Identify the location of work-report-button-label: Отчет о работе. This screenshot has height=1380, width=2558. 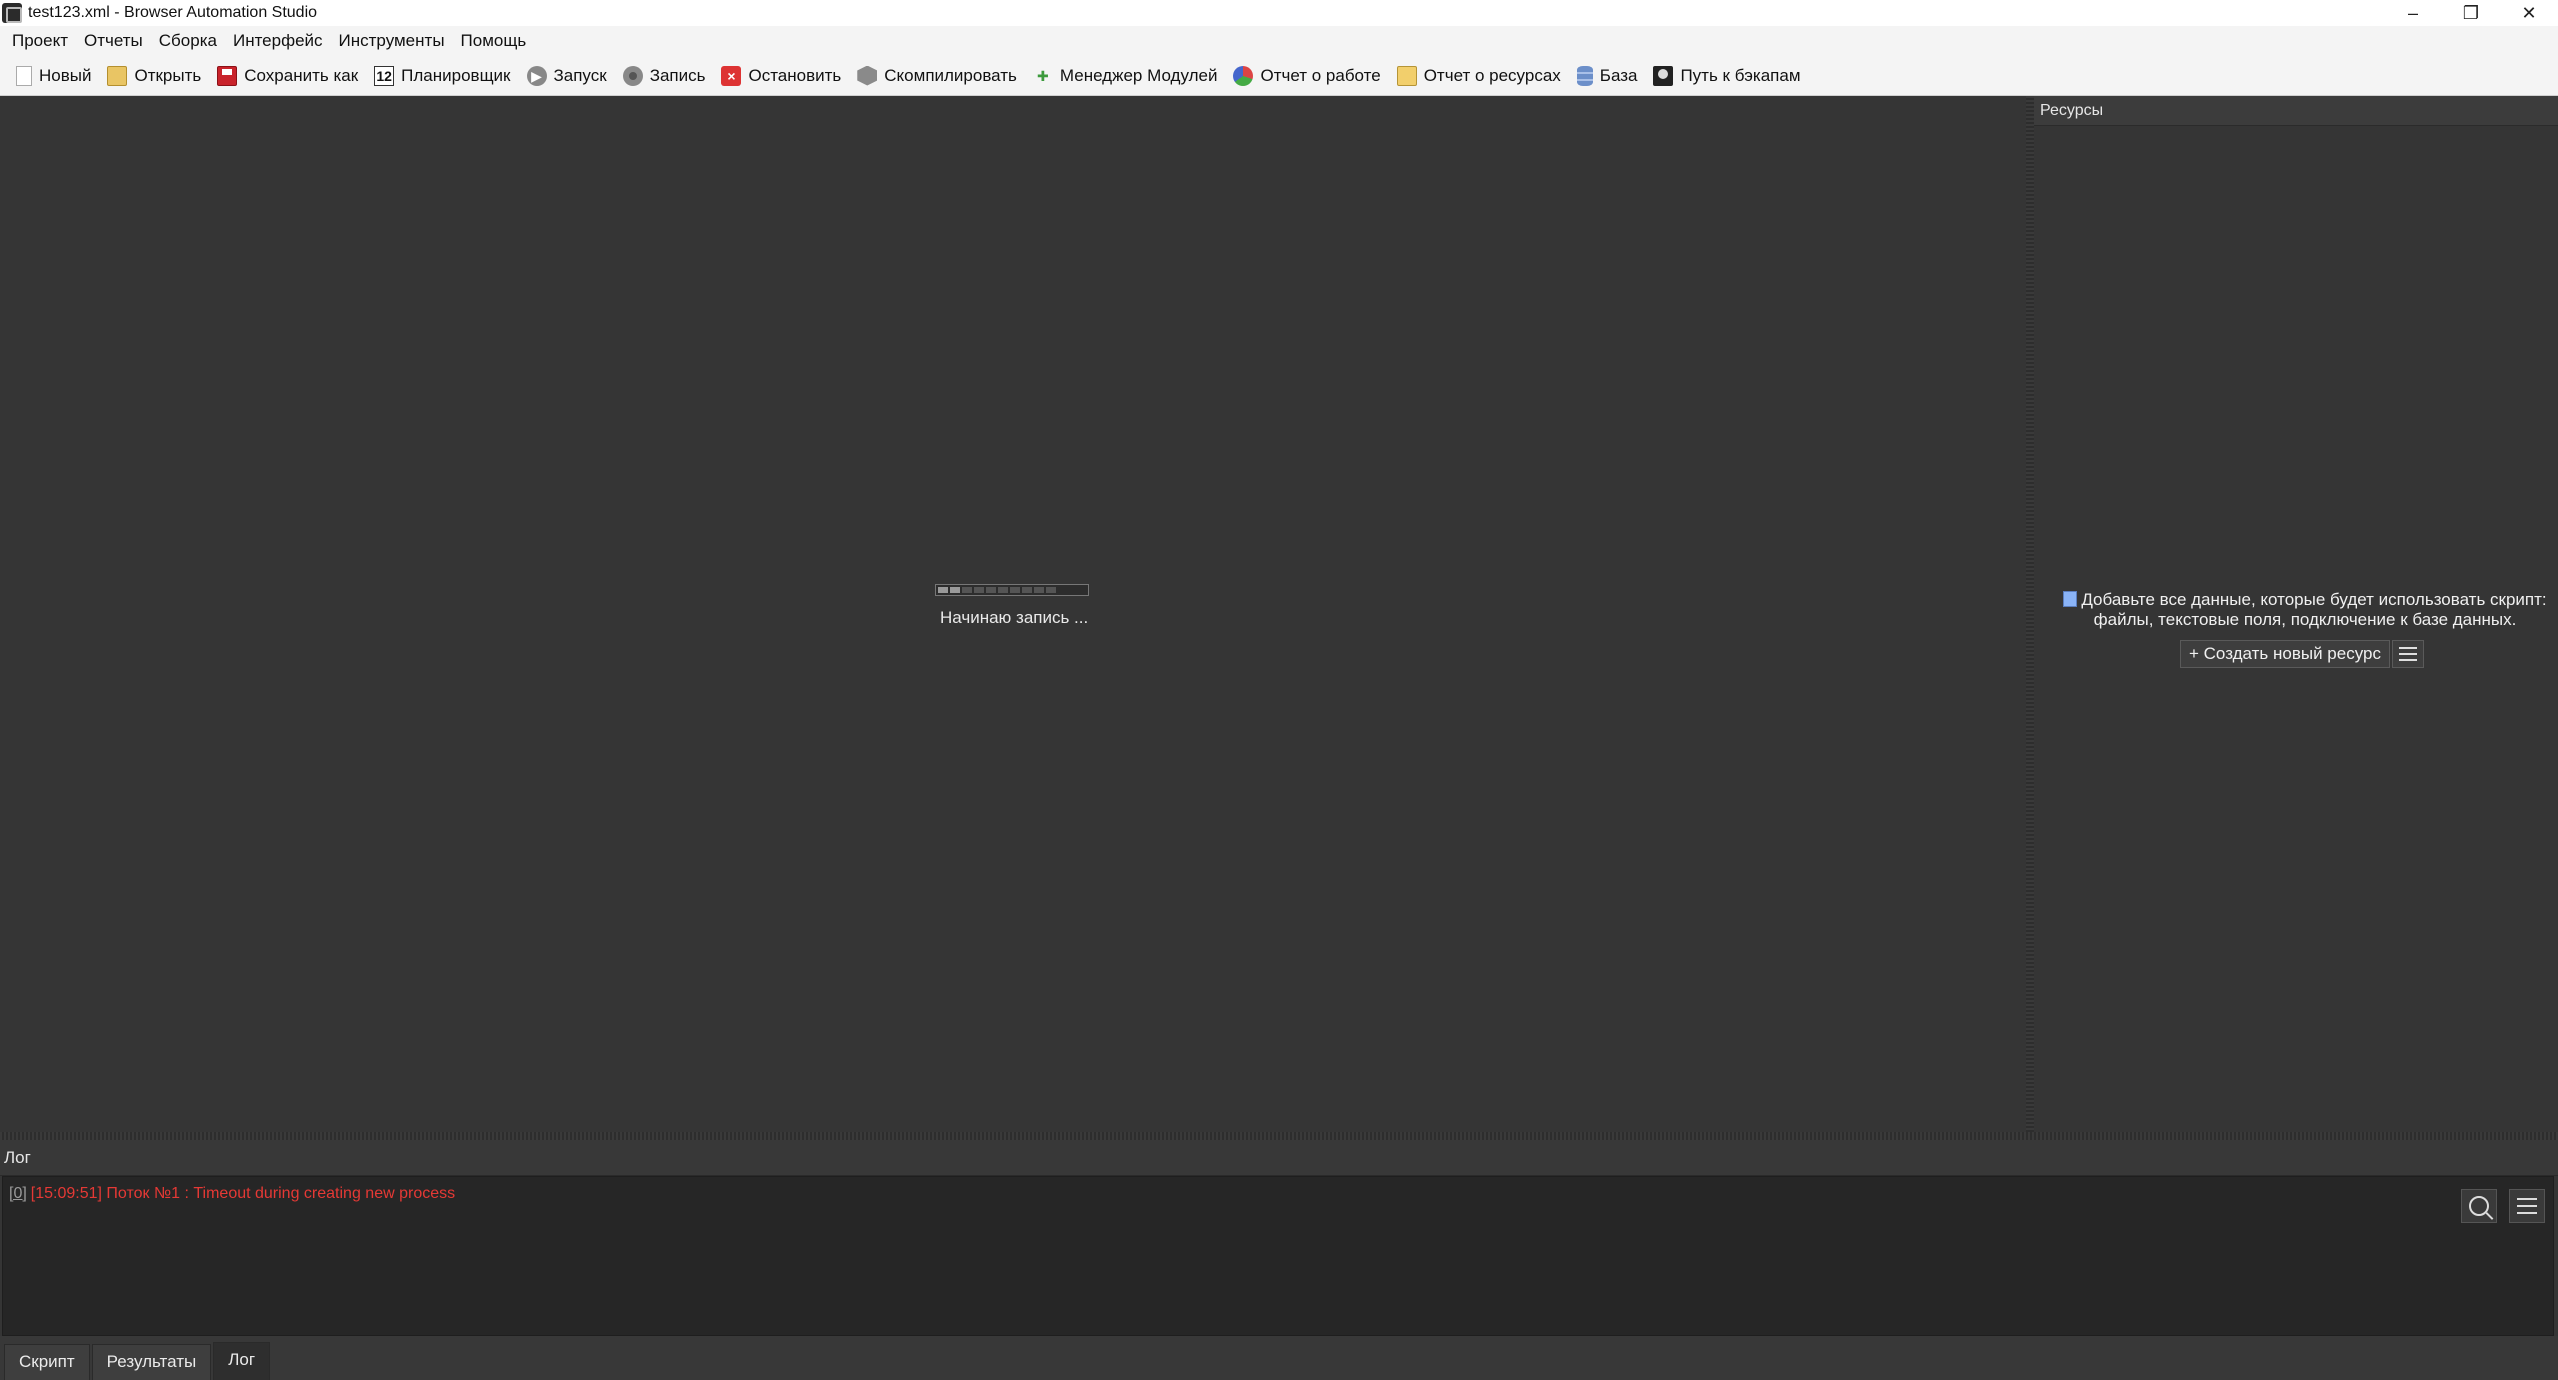
(1320, 75).